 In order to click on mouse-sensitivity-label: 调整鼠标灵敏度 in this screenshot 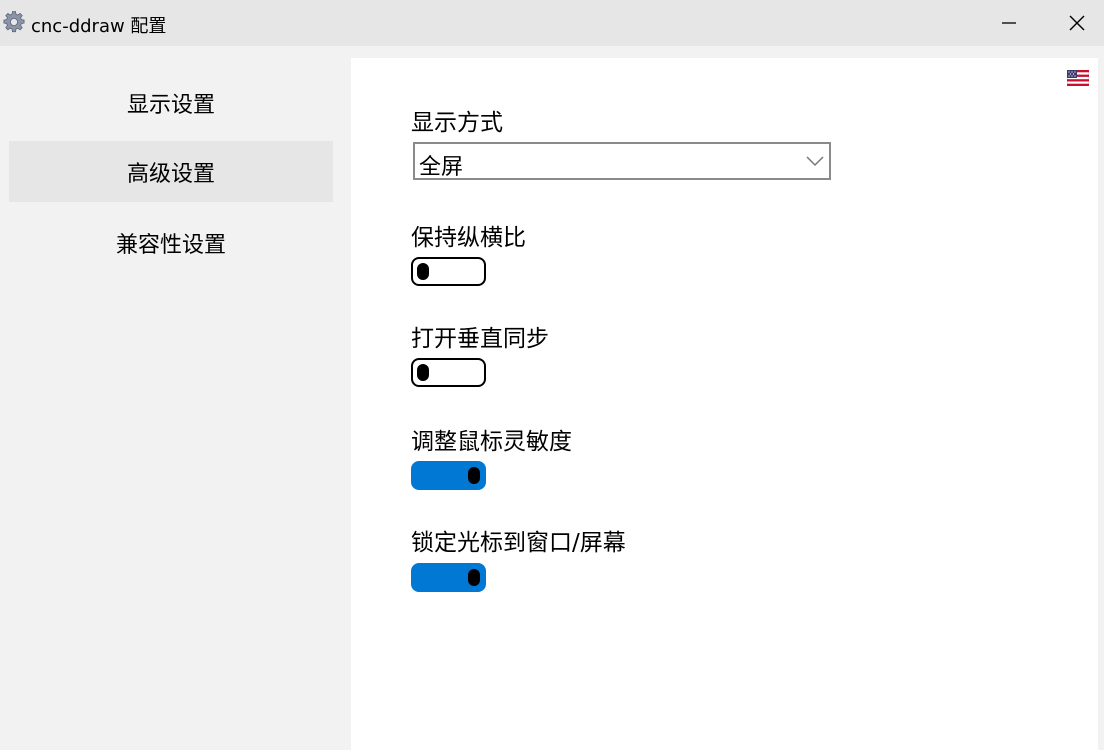, I will do `click(491, 442)`.